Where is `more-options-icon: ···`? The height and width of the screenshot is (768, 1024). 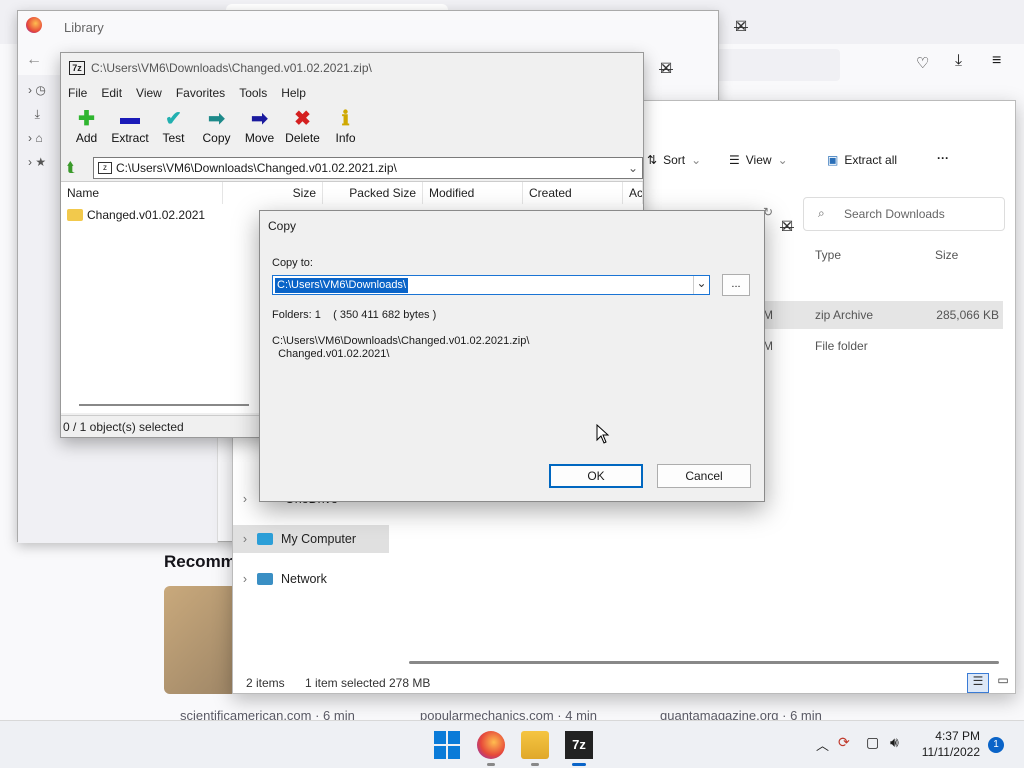 more-options-icon: ··· is located at coordinates (943, 158).